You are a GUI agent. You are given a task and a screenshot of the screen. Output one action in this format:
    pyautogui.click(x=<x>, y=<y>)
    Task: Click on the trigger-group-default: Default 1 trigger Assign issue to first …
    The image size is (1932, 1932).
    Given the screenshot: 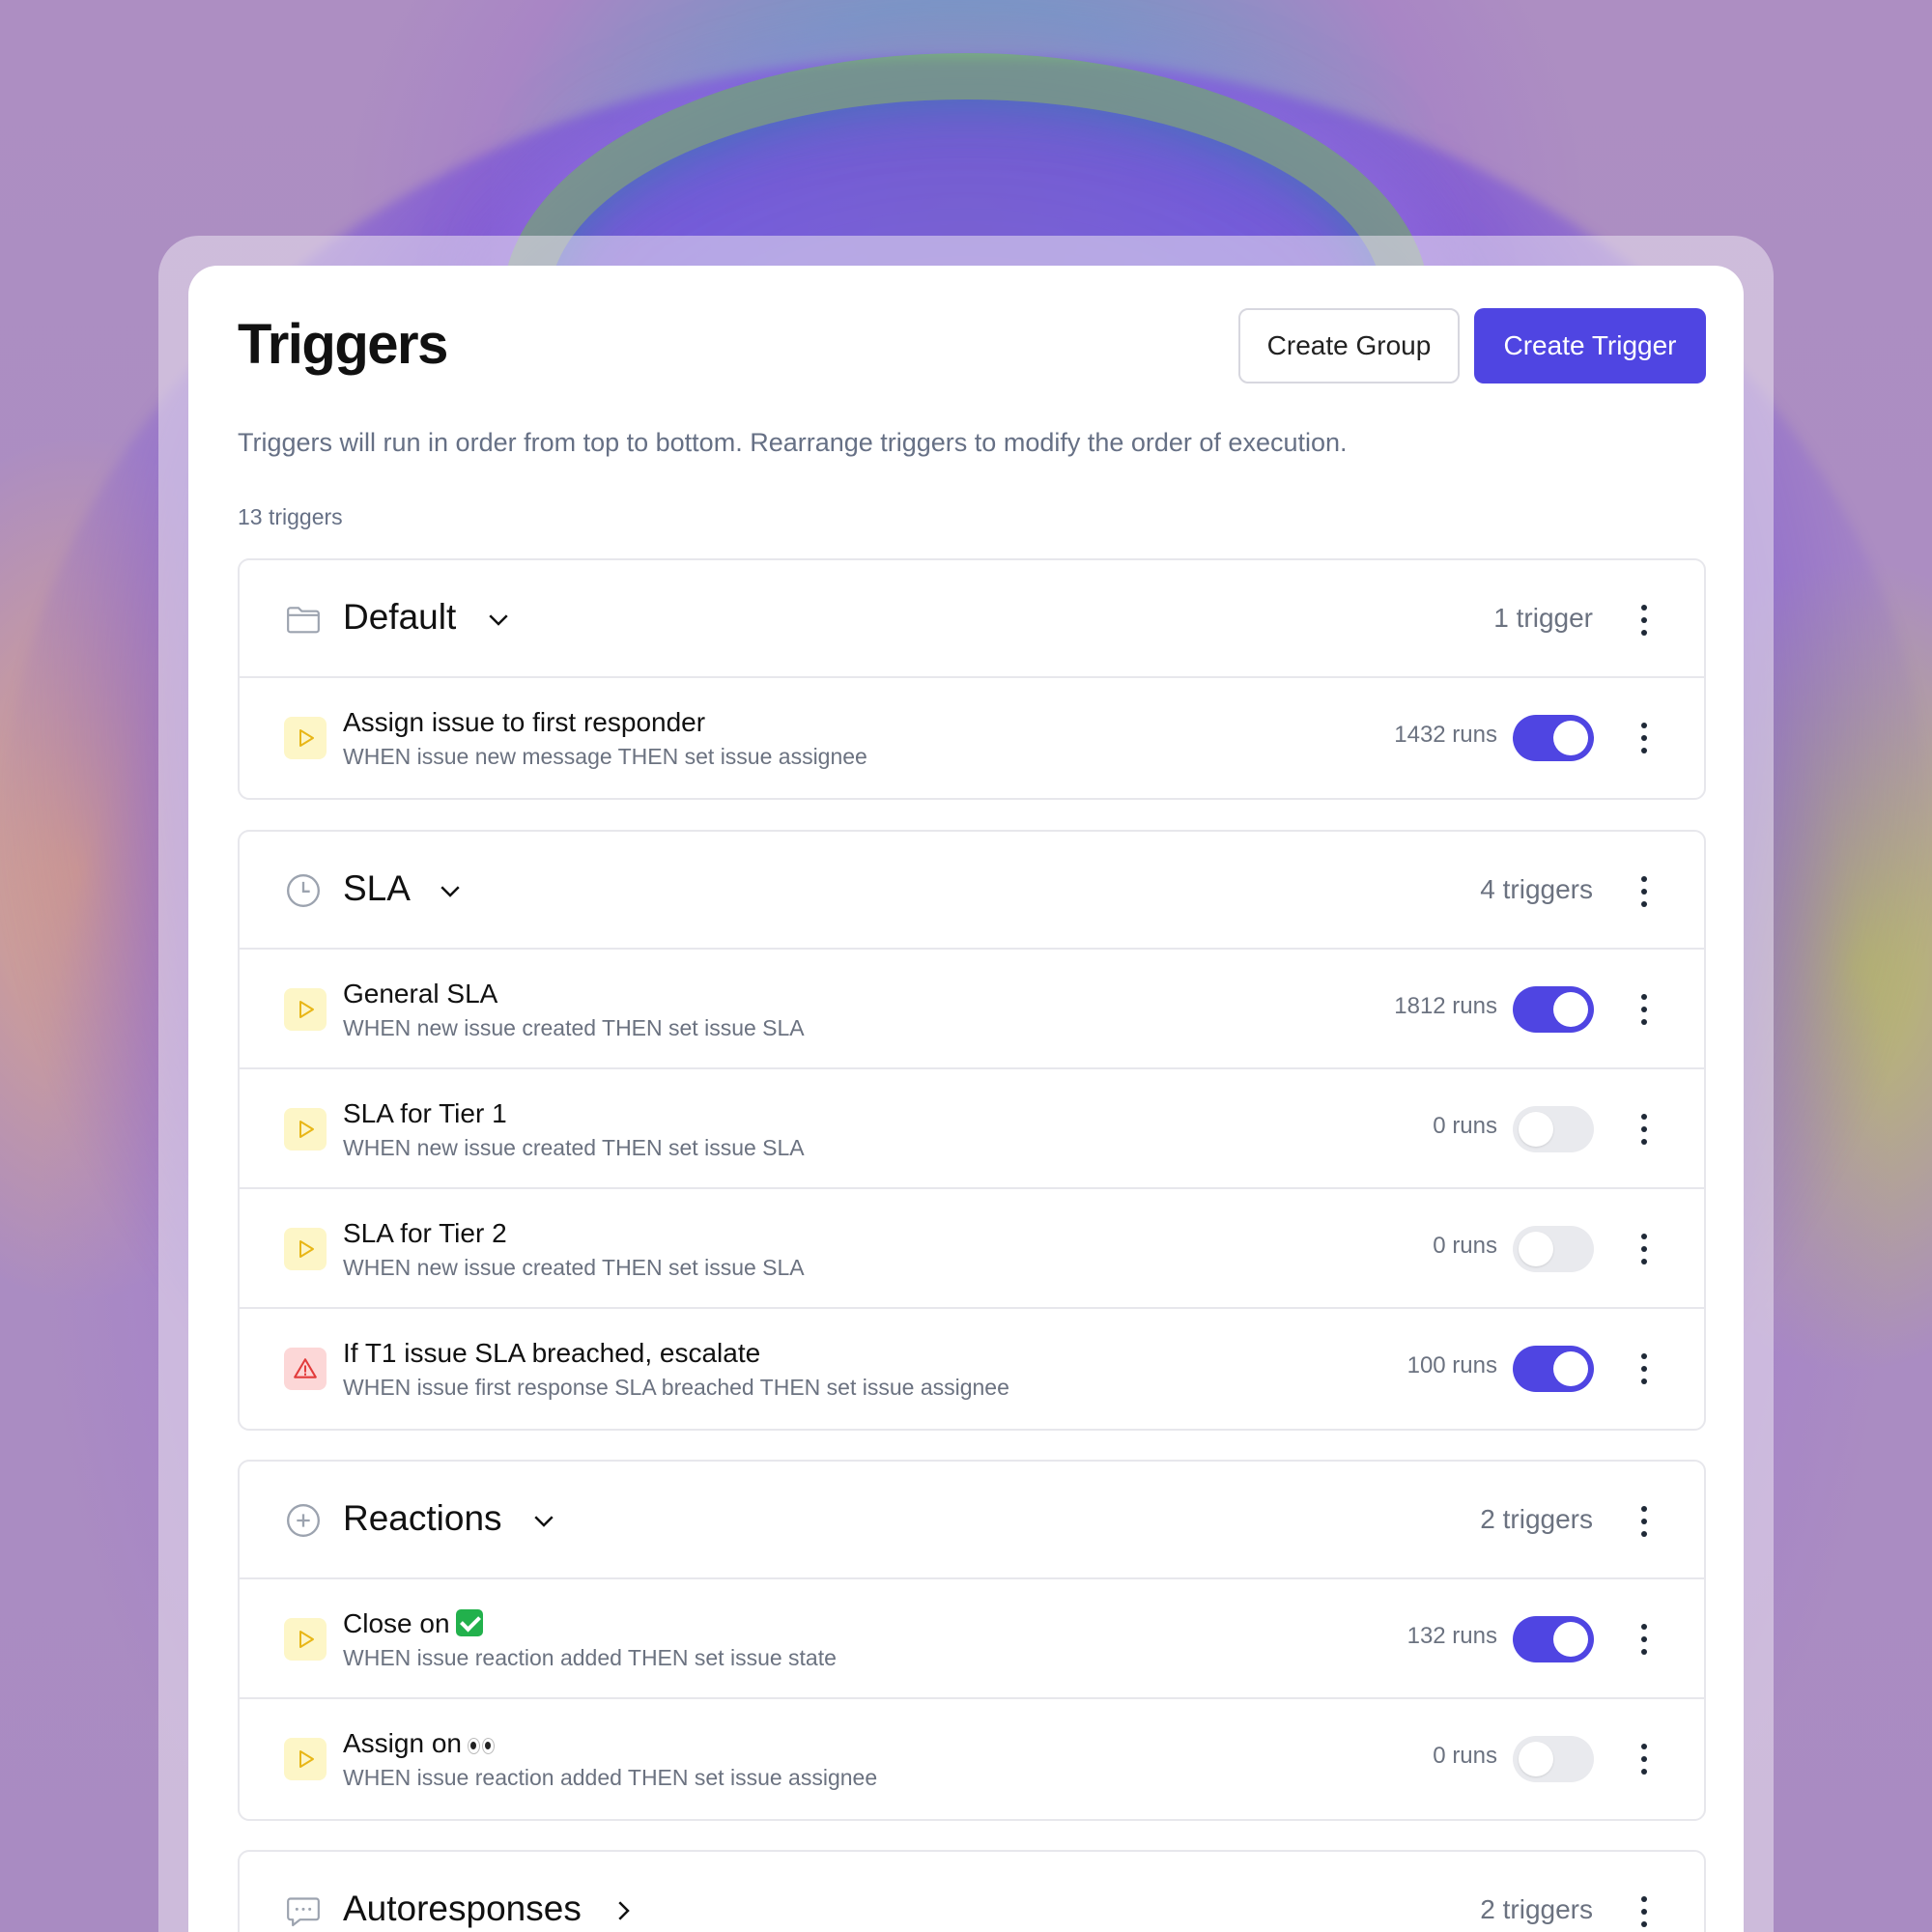 What is the action you would take?
    pyautogui.click(x=972, y=679)
    